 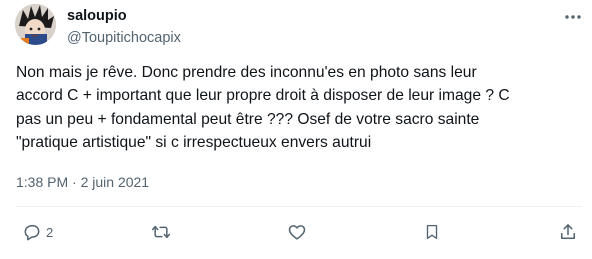 What do you see at coordinates (124, 38) in the screenshot?
I see `author-handle: @Toupitichocapix` at bounding box center [124, 38].